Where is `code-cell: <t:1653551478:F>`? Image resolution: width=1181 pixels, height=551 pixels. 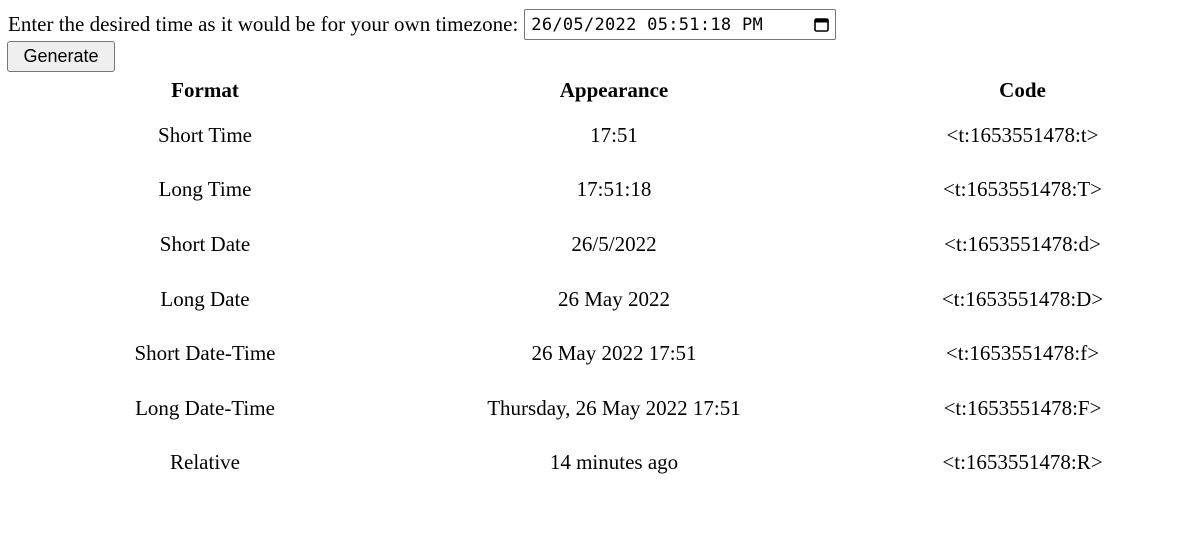 code-cell: <t:1653551478:F> is located at coordinates (1022, 407).